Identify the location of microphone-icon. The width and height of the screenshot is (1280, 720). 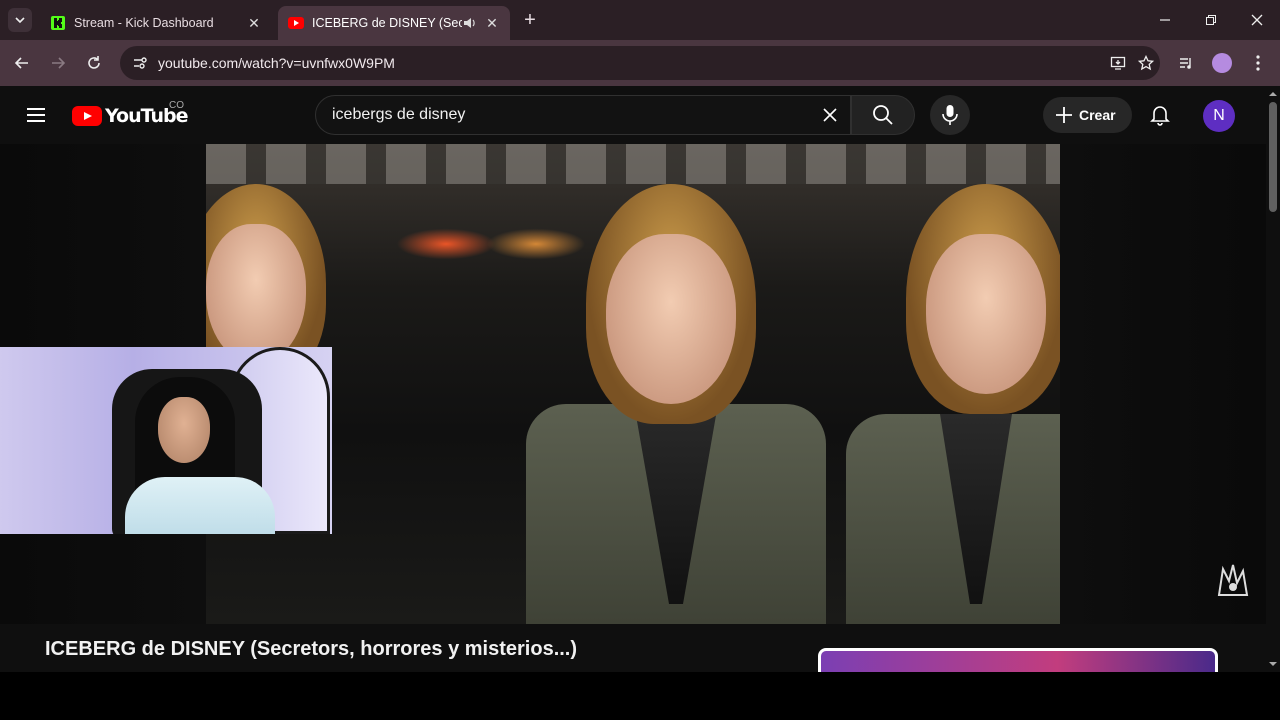
(950, 115).